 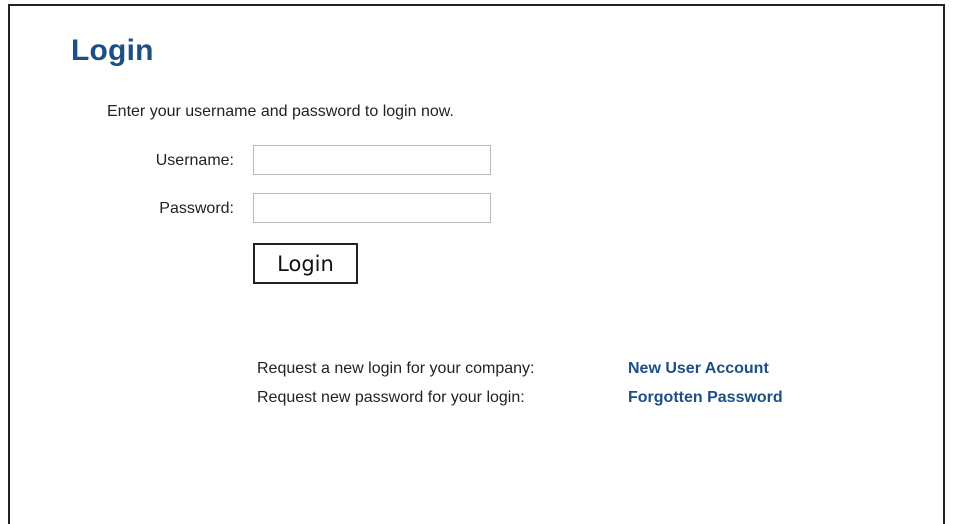 What do you see at coordinates (372, 160) in the screenshot?
I see `username-field` at bounding box center [372, 160].